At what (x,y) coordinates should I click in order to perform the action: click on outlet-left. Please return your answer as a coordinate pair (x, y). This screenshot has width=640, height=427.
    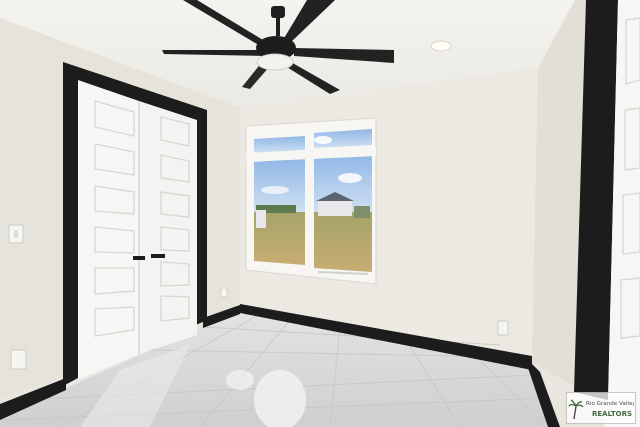
    Looking at the image, I should click on (18, 359).